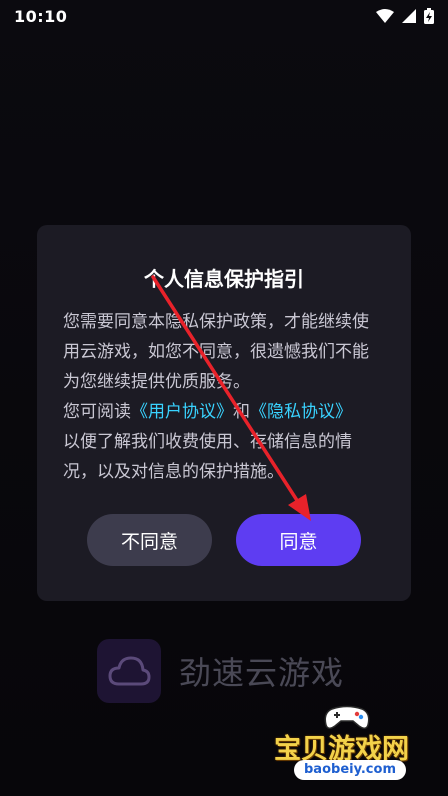  What do you see at coordinates (224, 16) in the screenshot?
I see `status-bar: 10:10` at bounding box center [224, 16].